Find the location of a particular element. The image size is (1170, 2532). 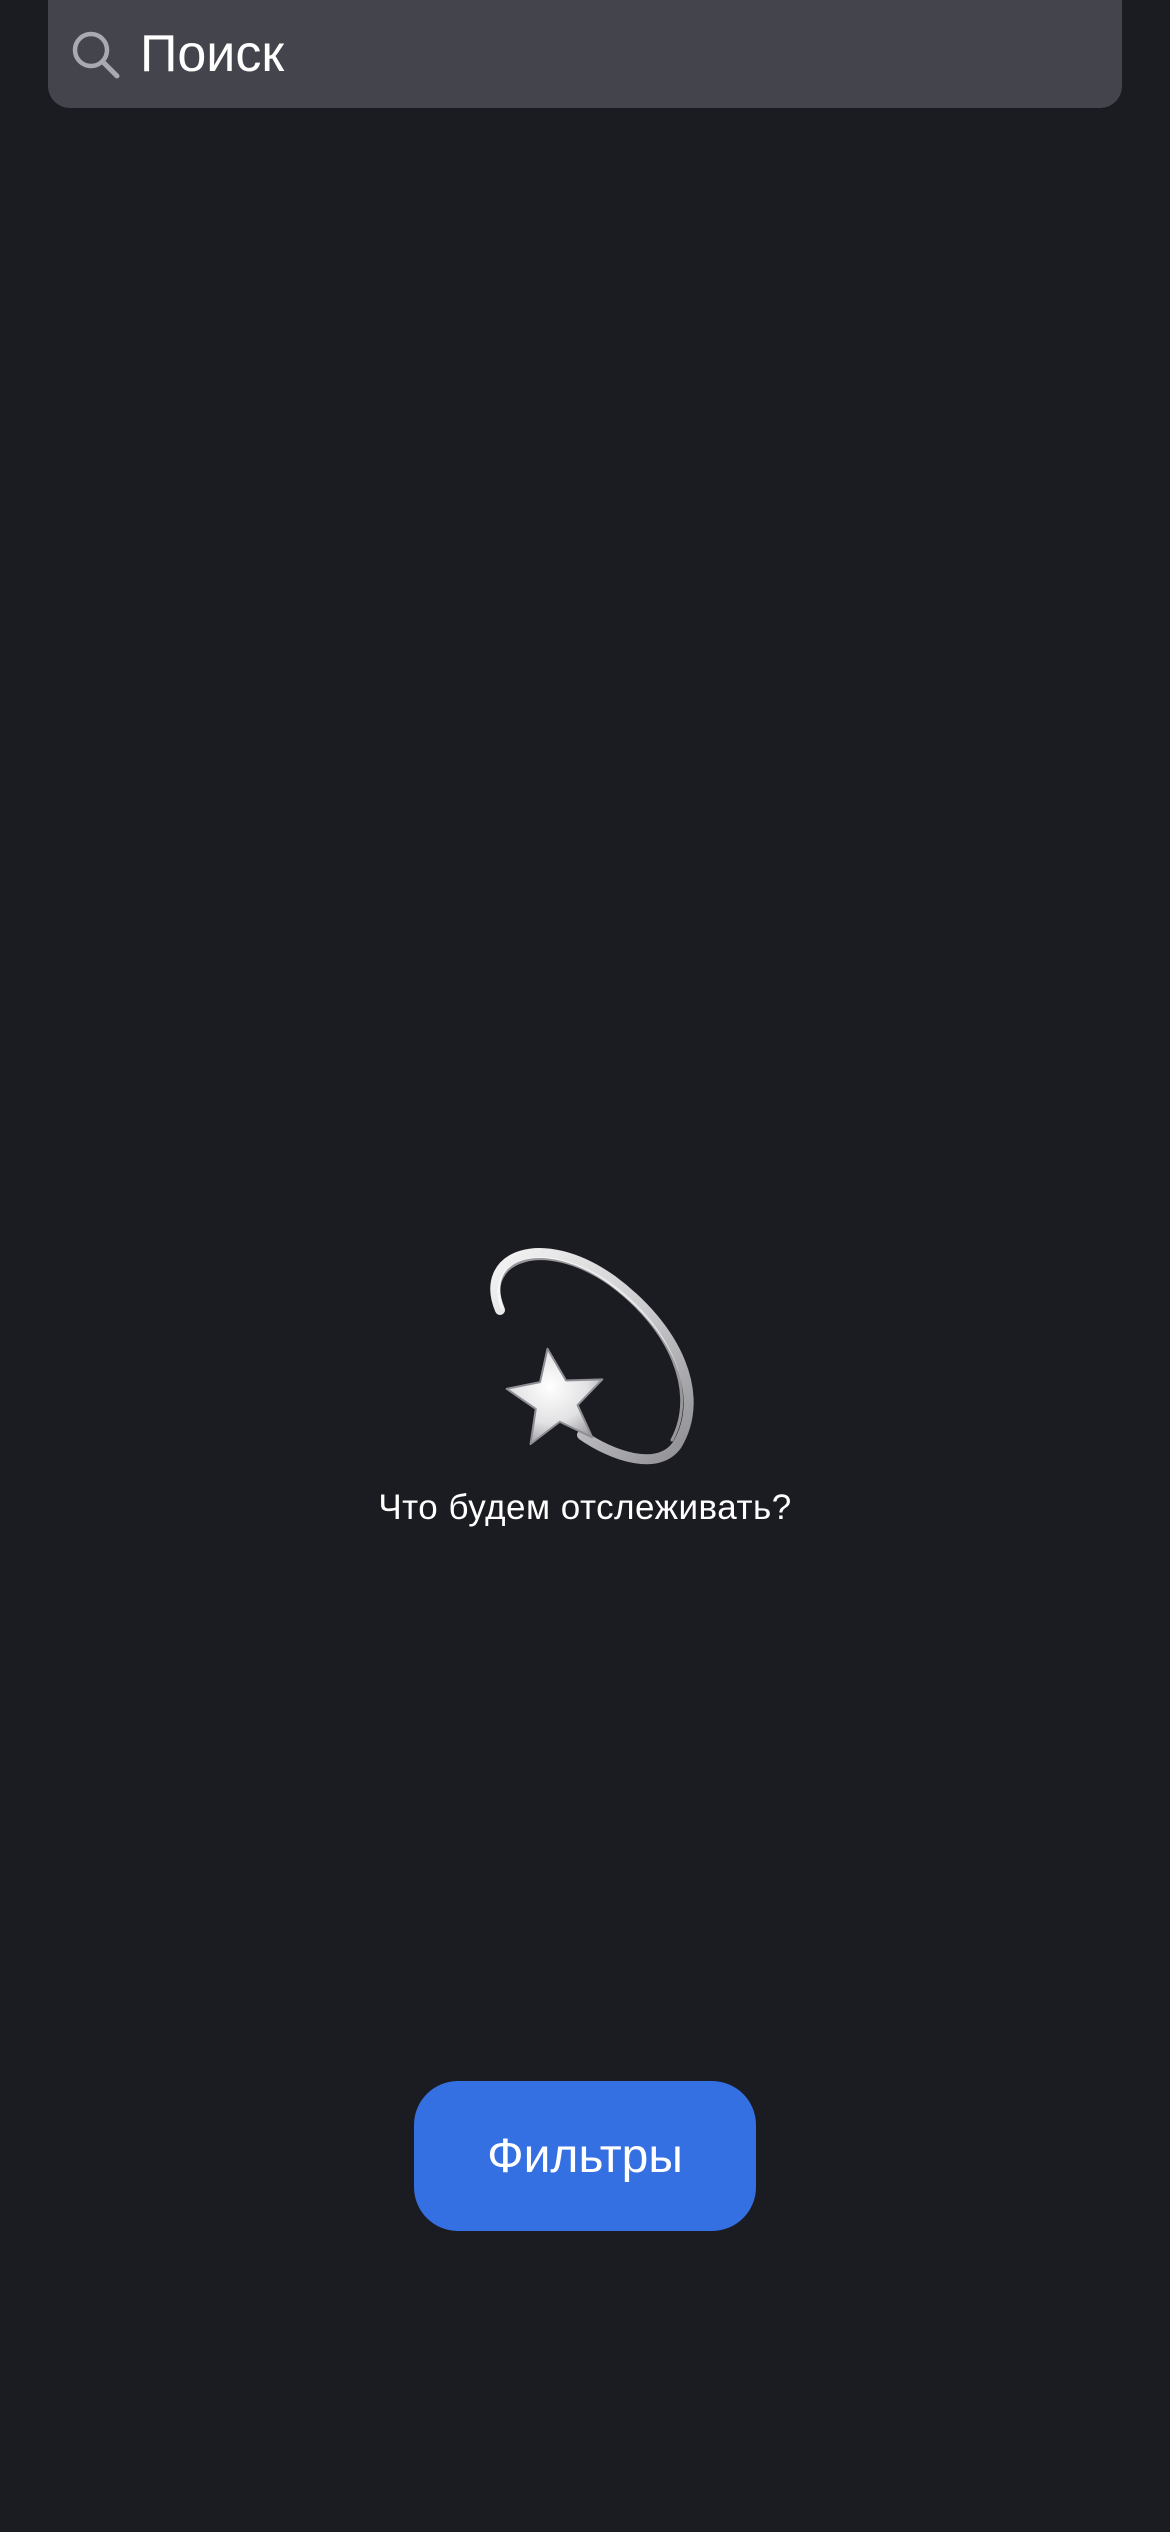

search-input is located at coordinates (631, 54).